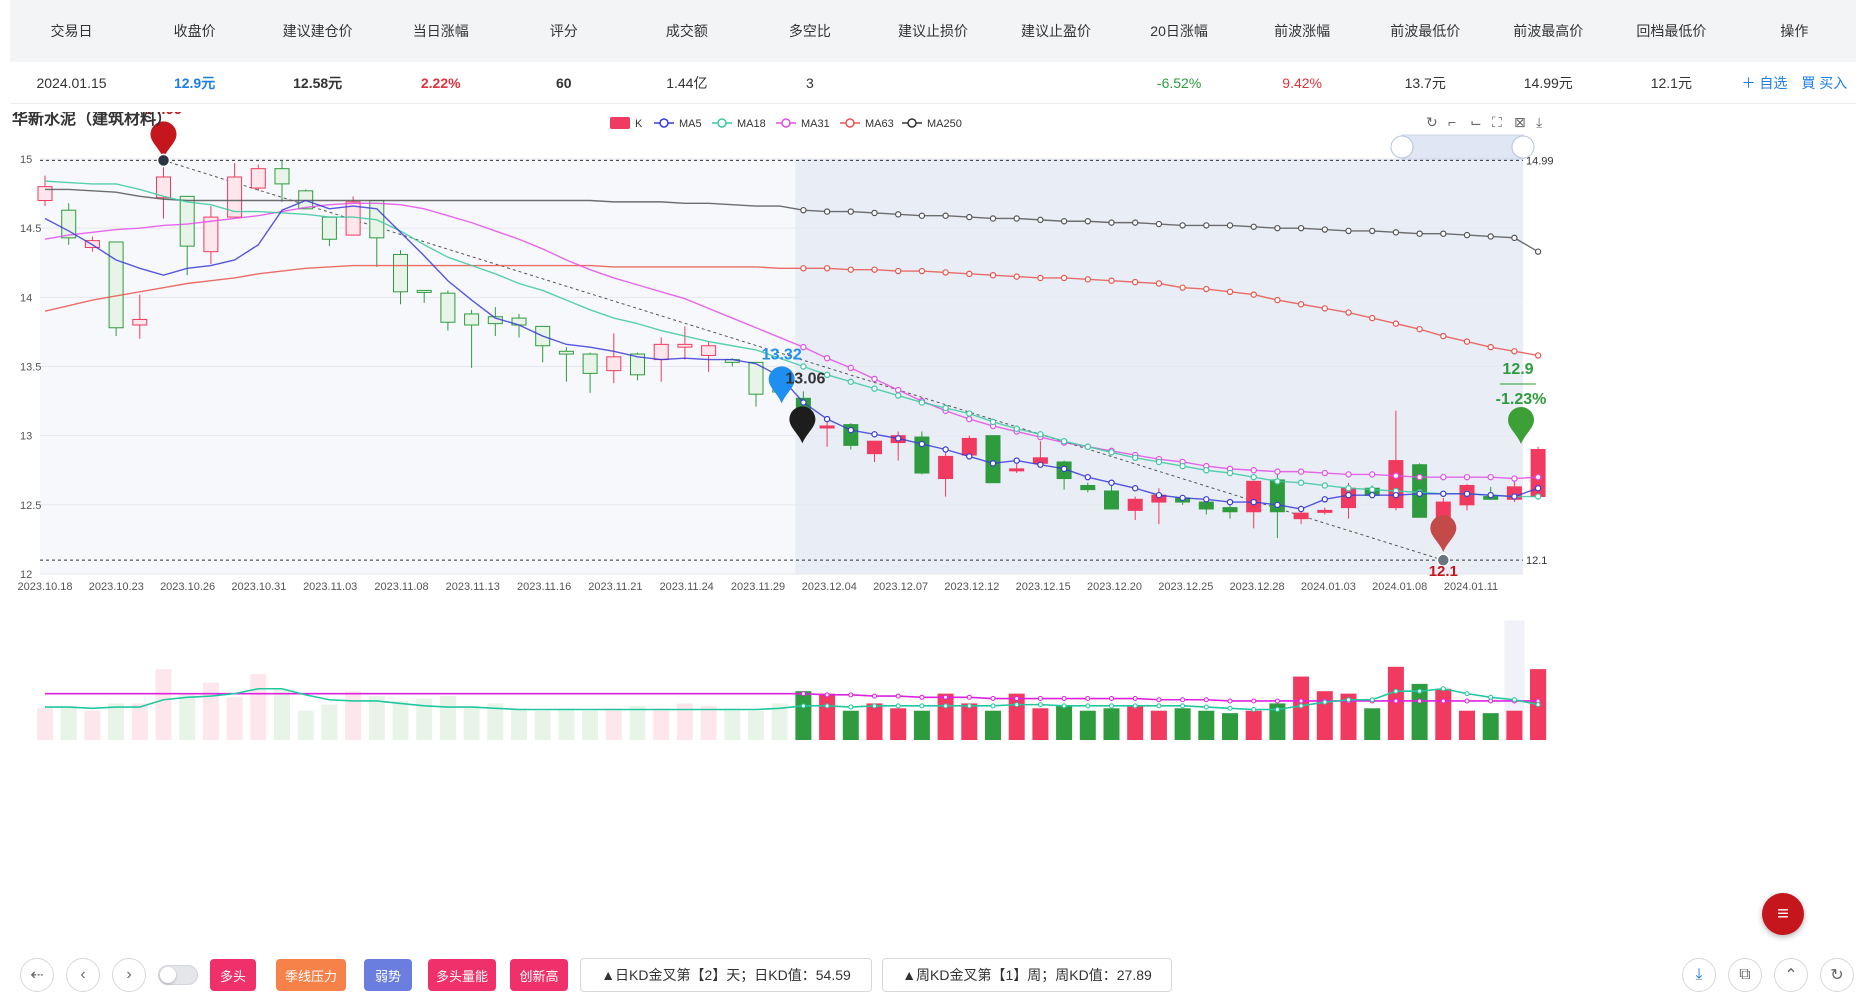  What do you see at coordinates (1043, 587) in the screenshot?
I see `x-tick-label: 2023.12.15` at bounding box center [1043, 587].